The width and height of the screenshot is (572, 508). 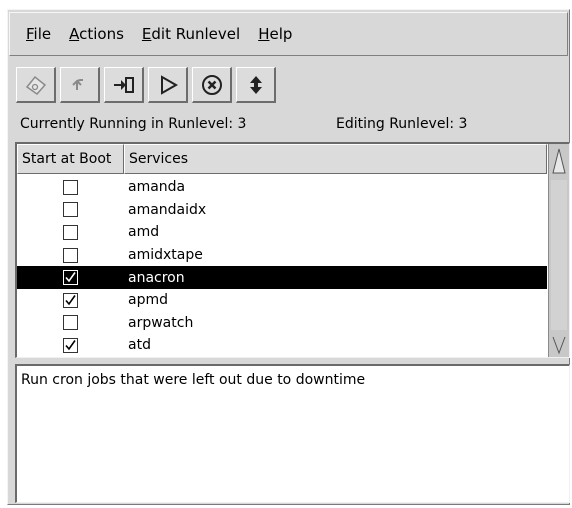 I want to click on table-row: anacron, so click(x=282, y=277).